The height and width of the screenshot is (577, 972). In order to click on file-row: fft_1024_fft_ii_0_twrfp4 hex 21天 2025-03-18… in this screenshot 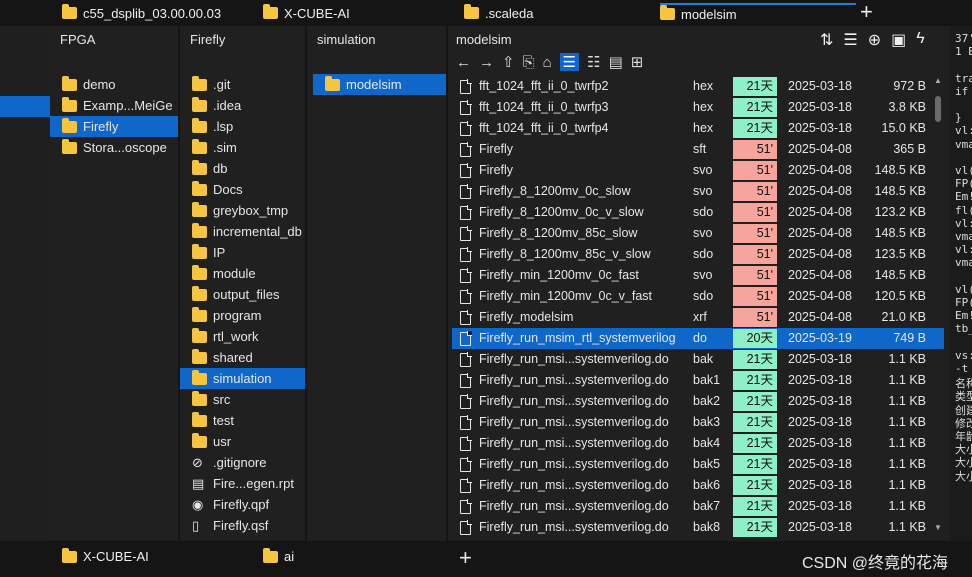, I will do `click(698, 128)`.